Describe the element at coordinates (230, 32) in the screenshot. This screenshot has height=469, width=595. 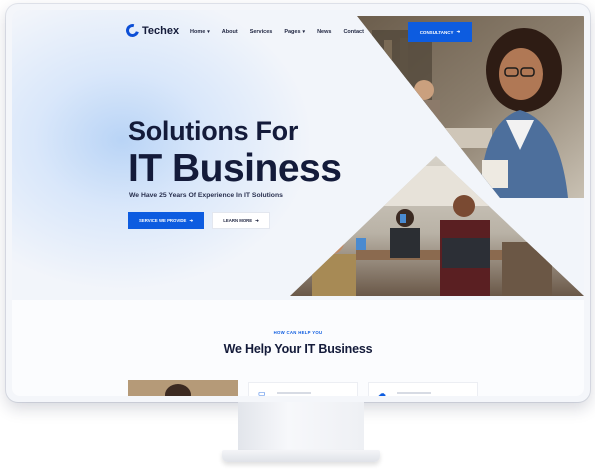
I see `nav-item-about: About` at that location.